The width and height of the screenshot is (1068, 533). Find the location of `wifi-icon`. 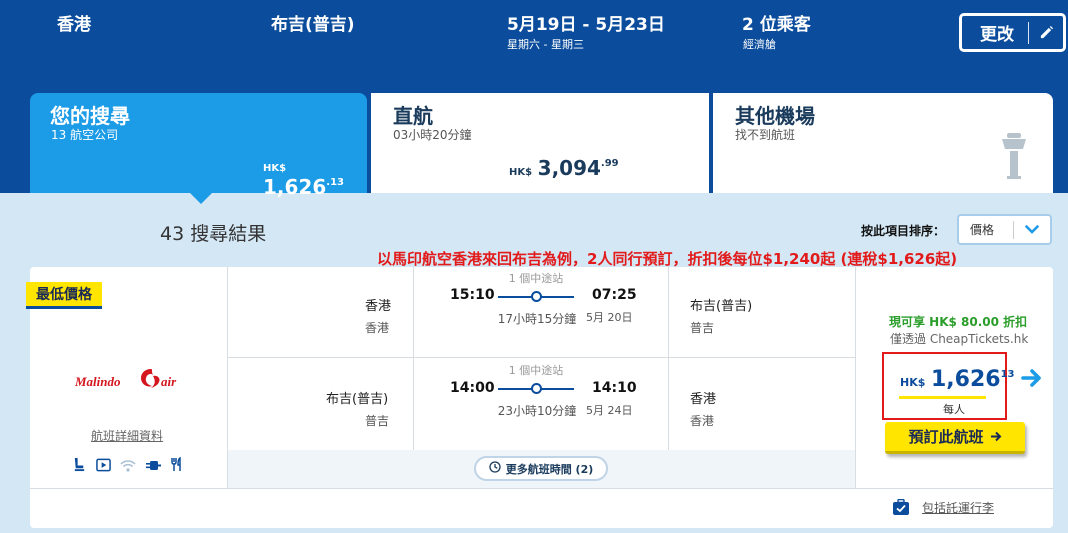

wifi-icon is located at coordinates (128, 466).